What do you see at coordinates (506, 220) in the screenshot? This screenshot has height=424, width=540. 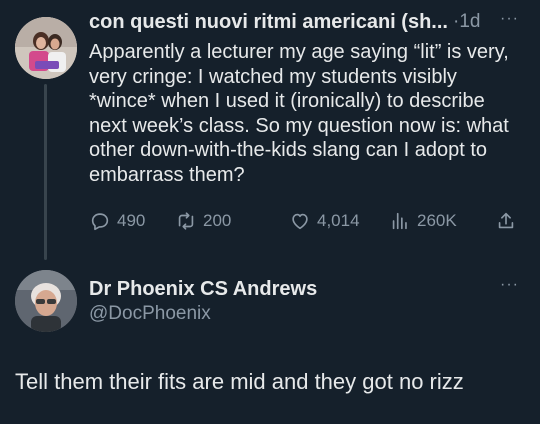 I see `share-icon` at bounding box center [506, 220].